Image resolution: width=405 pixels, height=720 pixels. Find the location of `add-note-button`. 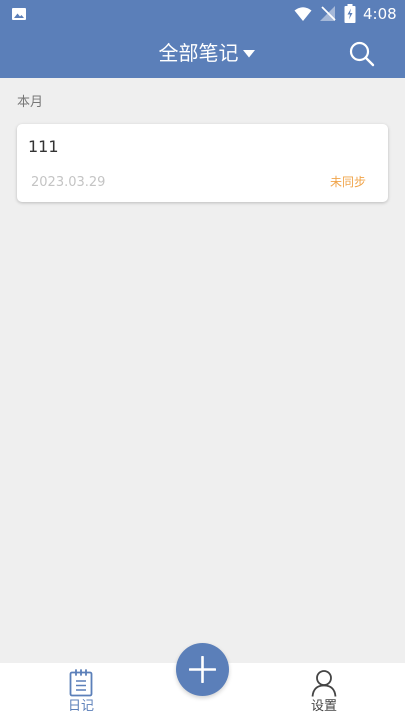

add-note-button is located at coordinates (202, 669).